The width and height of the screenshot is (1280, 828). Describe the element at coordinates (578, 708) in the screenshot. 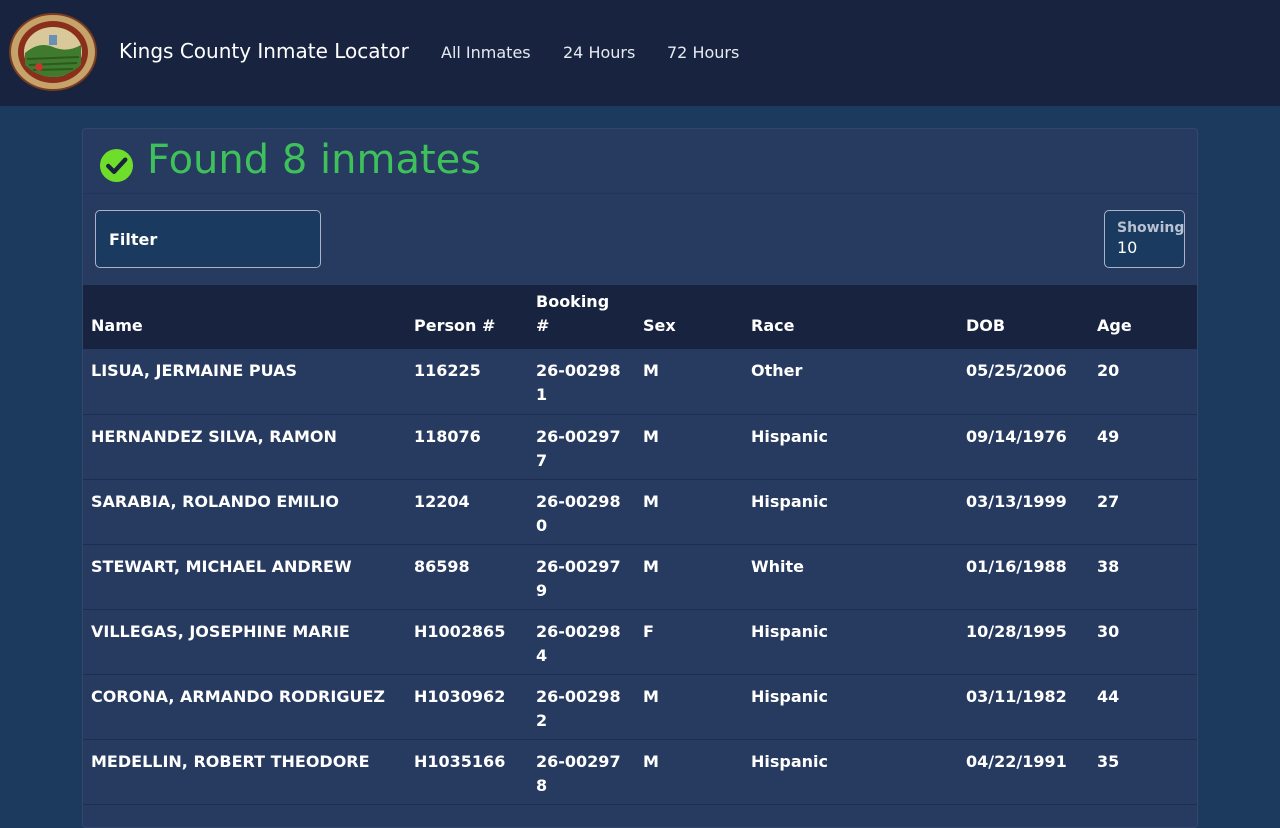

I see `cell-booking-number: 26-002982` at that location.